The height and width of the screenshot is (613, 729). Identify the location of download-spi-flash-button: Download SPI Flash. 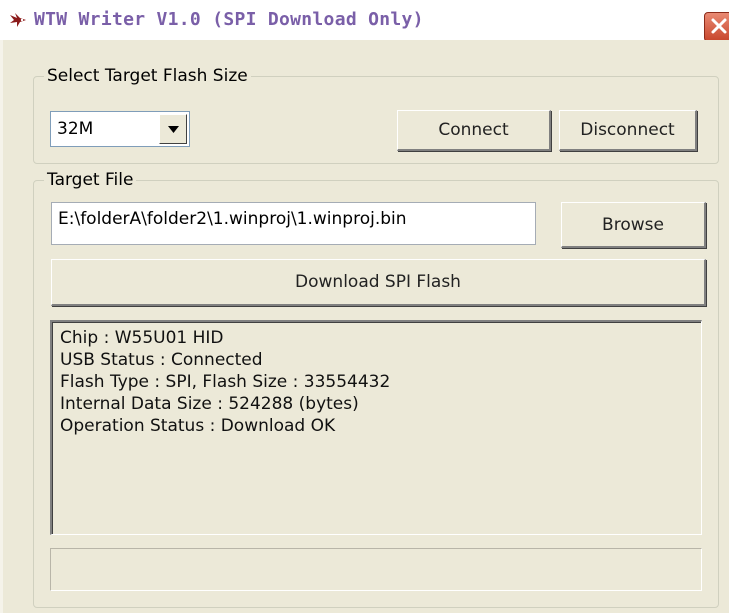
(378, 282).